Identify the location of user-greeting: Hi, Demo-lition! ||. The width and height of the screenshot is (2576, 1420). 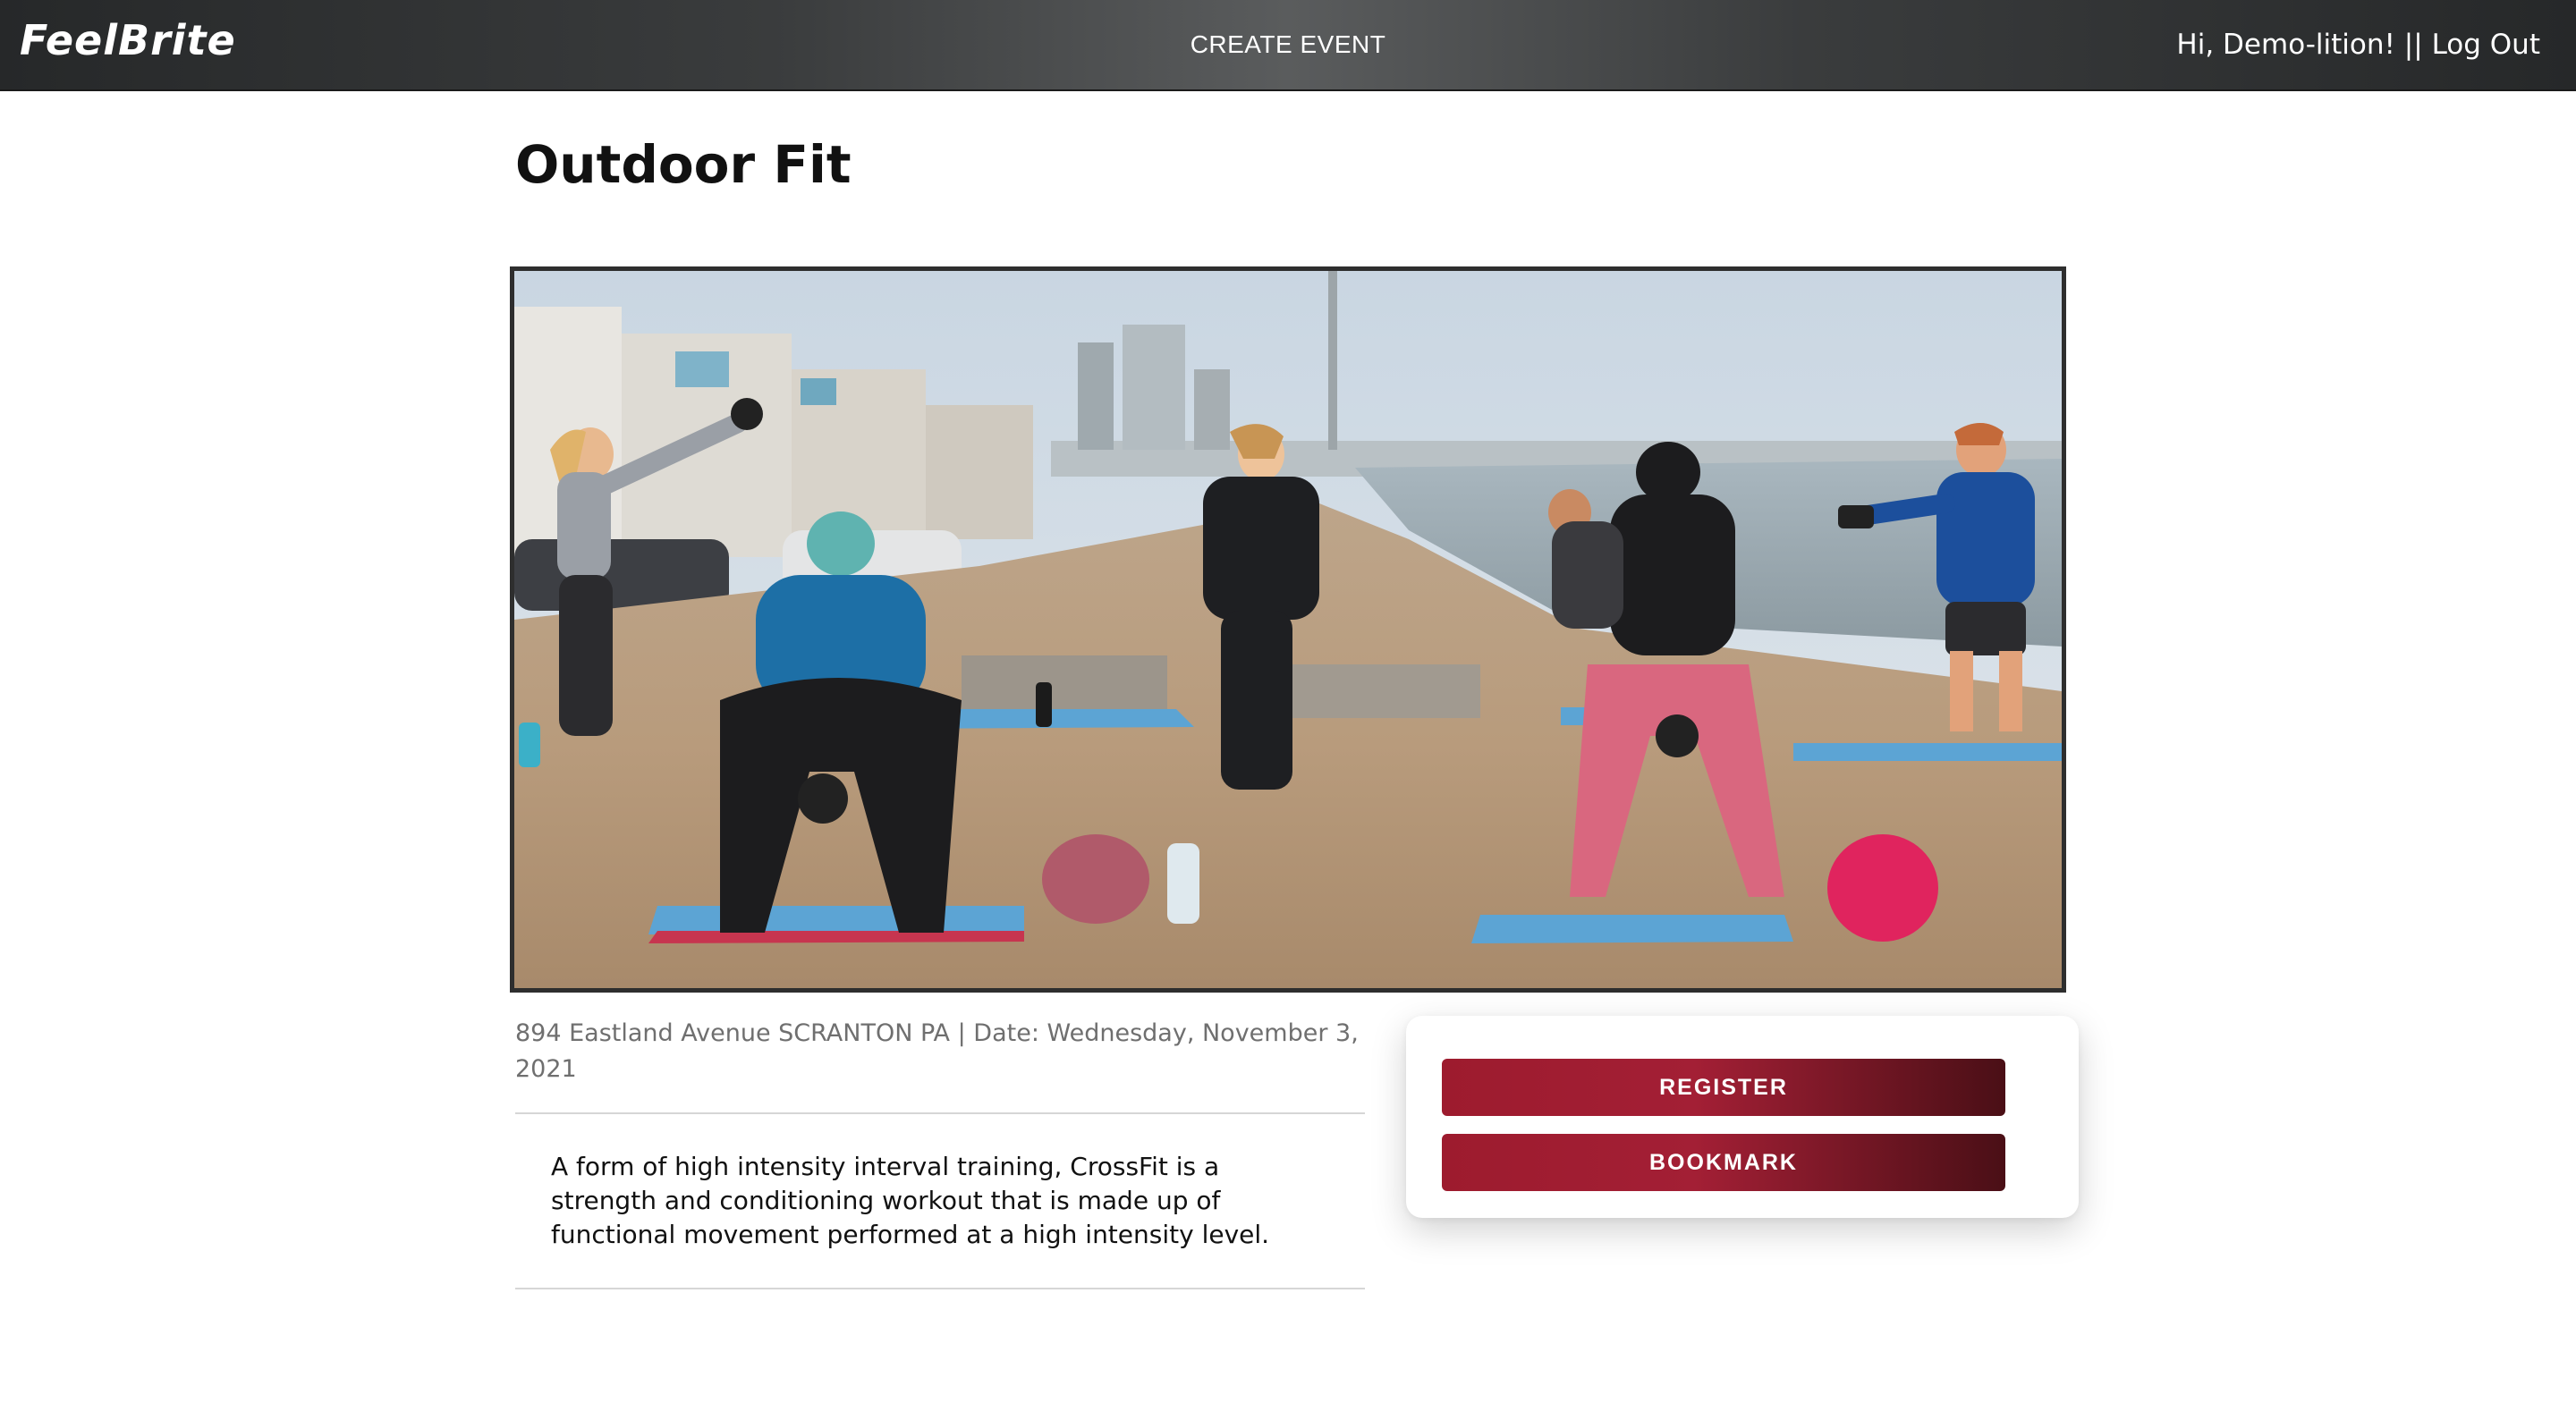
(2299, 45).